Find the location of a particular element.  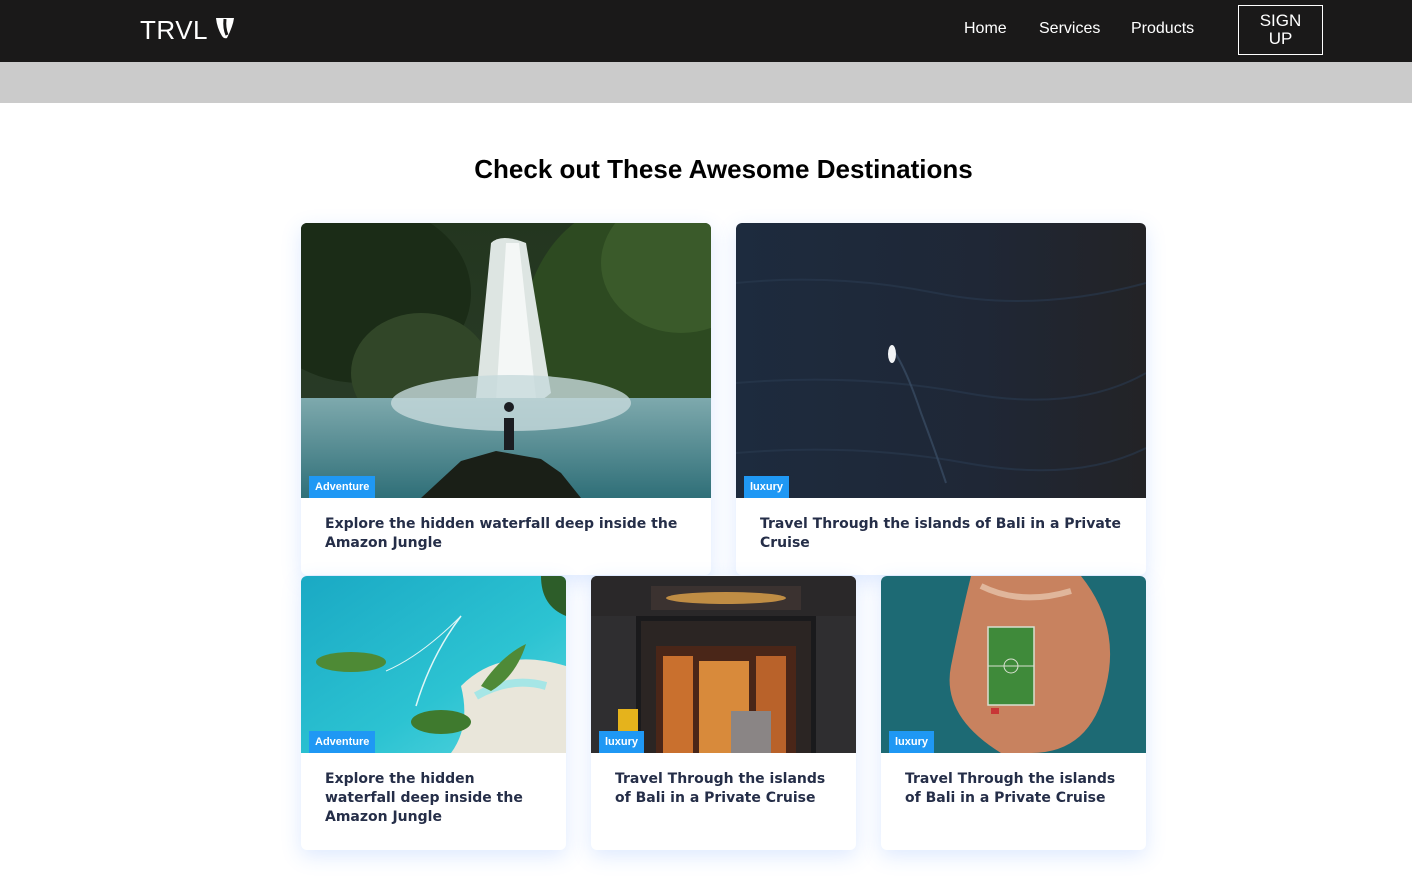

logo-link: TRVL is located at coordinates (188, 30).